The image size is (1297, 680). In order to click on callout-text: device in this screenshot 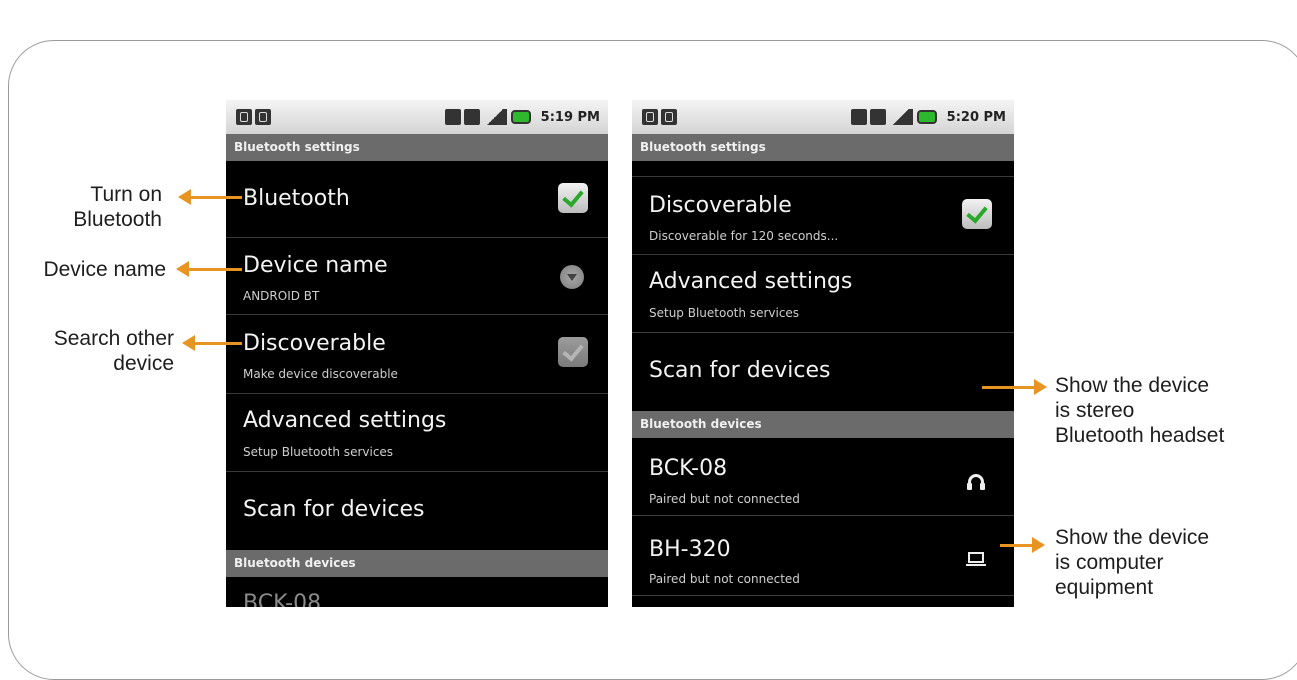, I will do `click(143, 363)`.